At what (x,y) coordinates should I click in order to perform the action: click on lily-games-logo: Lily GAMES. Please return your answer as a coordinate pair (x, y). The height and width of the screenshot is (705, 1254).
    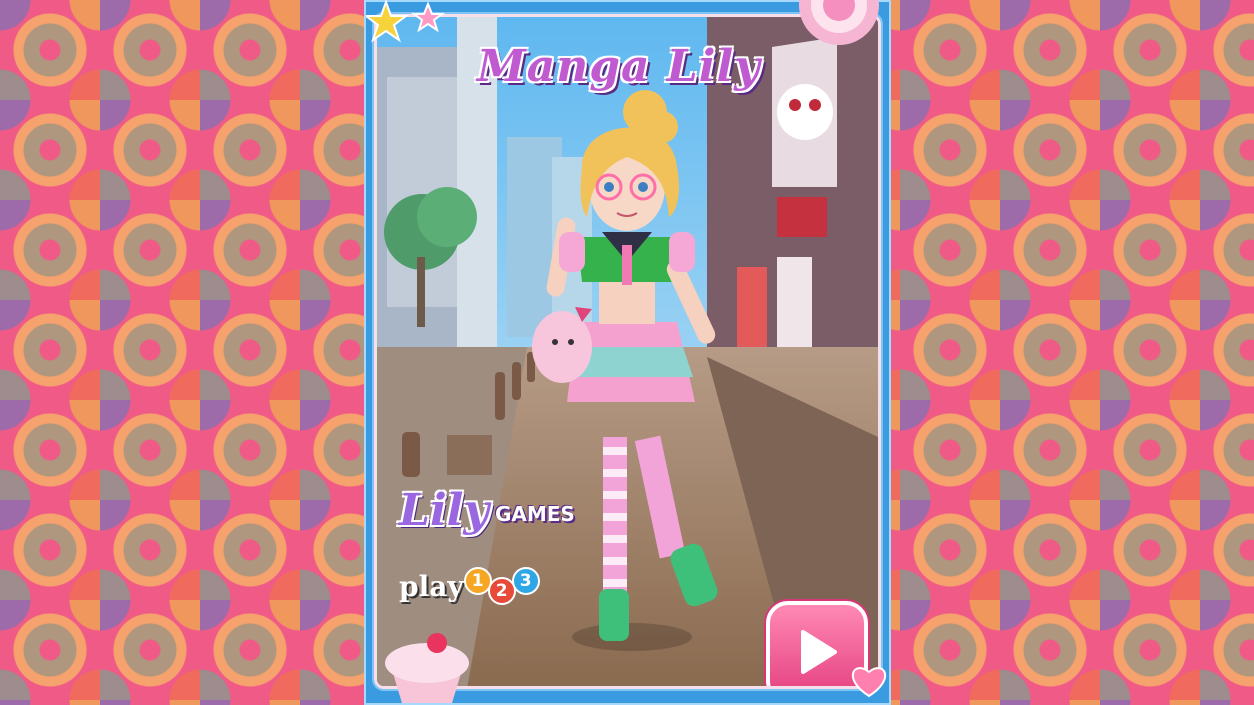
    Looking at the image, I should click on (487, 510).